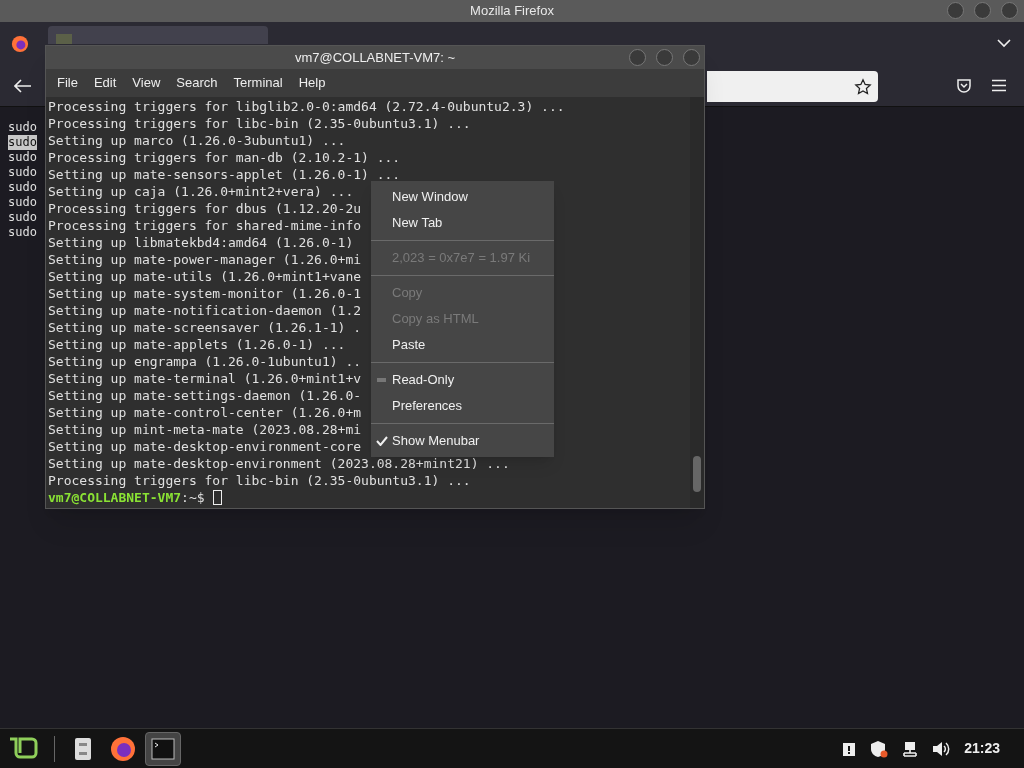 This screenshot has height=768, width=1024. I want to click on favicon-icon, so click(64, 39).